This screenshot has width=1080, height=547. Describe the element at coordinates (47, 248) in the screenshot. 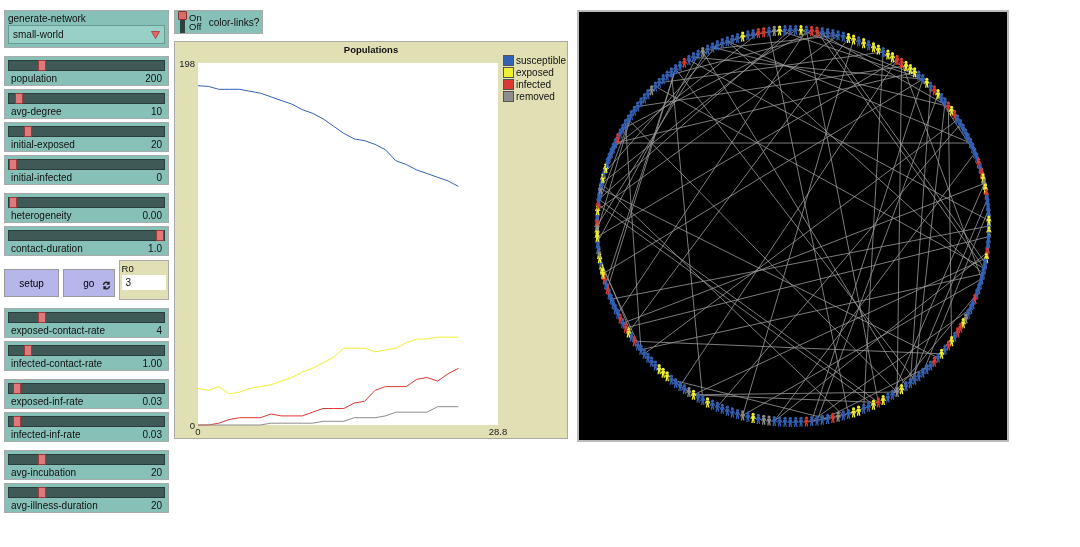

I see `slider-label: contact-duration` at that location.